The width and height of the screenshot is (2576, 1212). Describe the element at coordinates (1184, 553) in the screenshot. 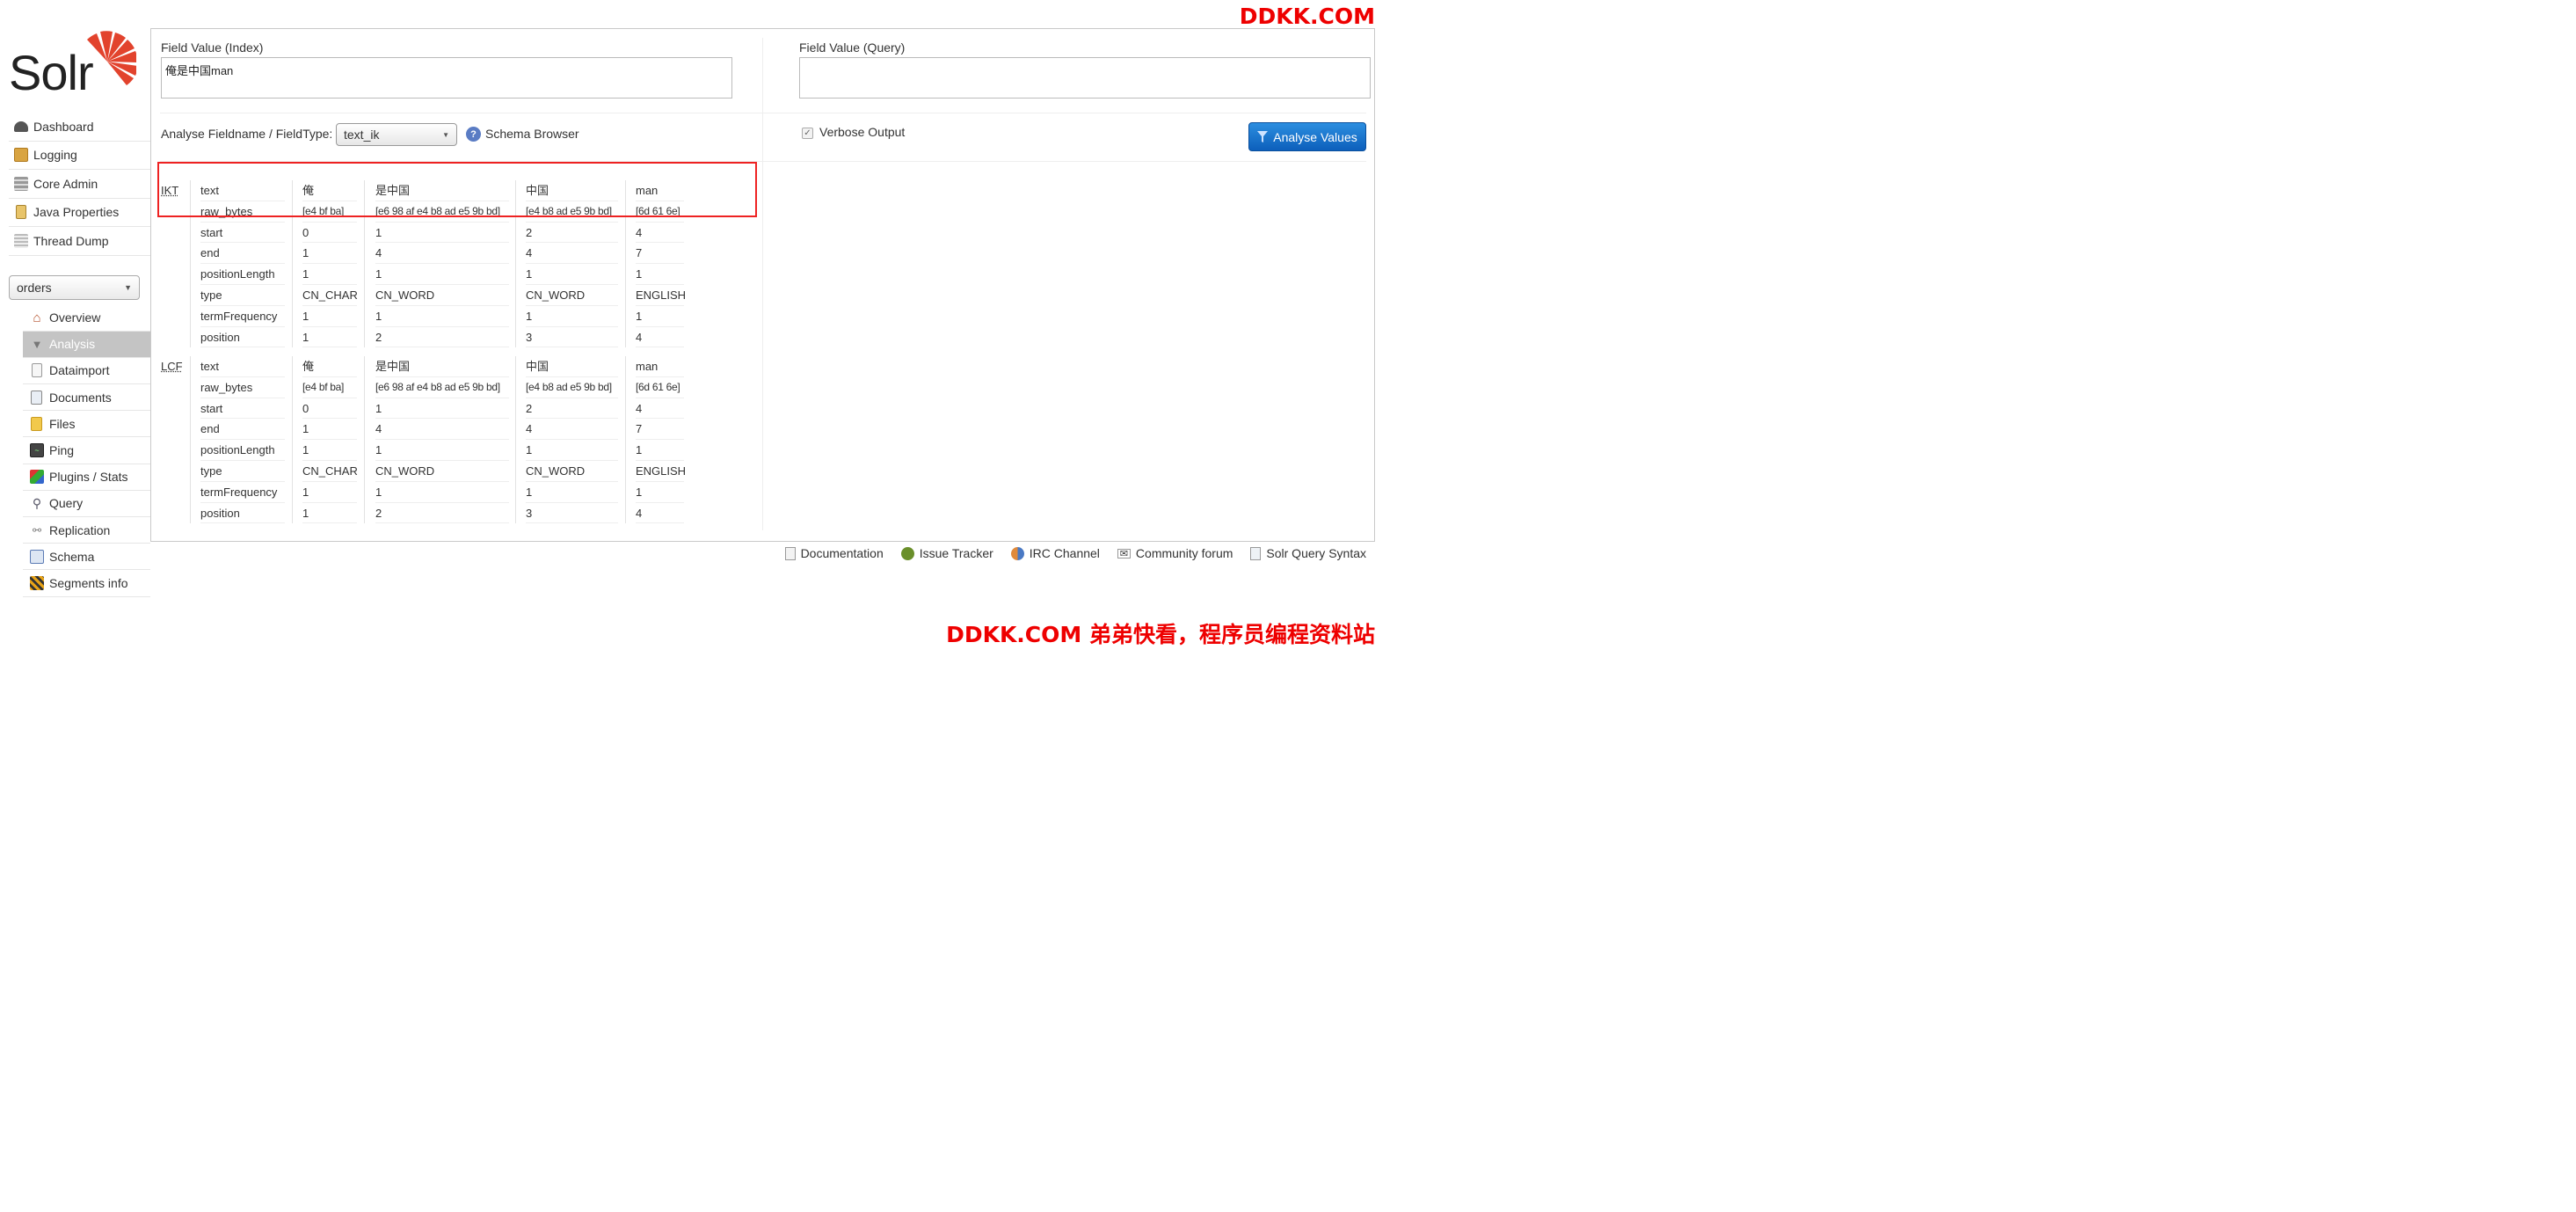

I see `footer-label: Community forum` at that location.